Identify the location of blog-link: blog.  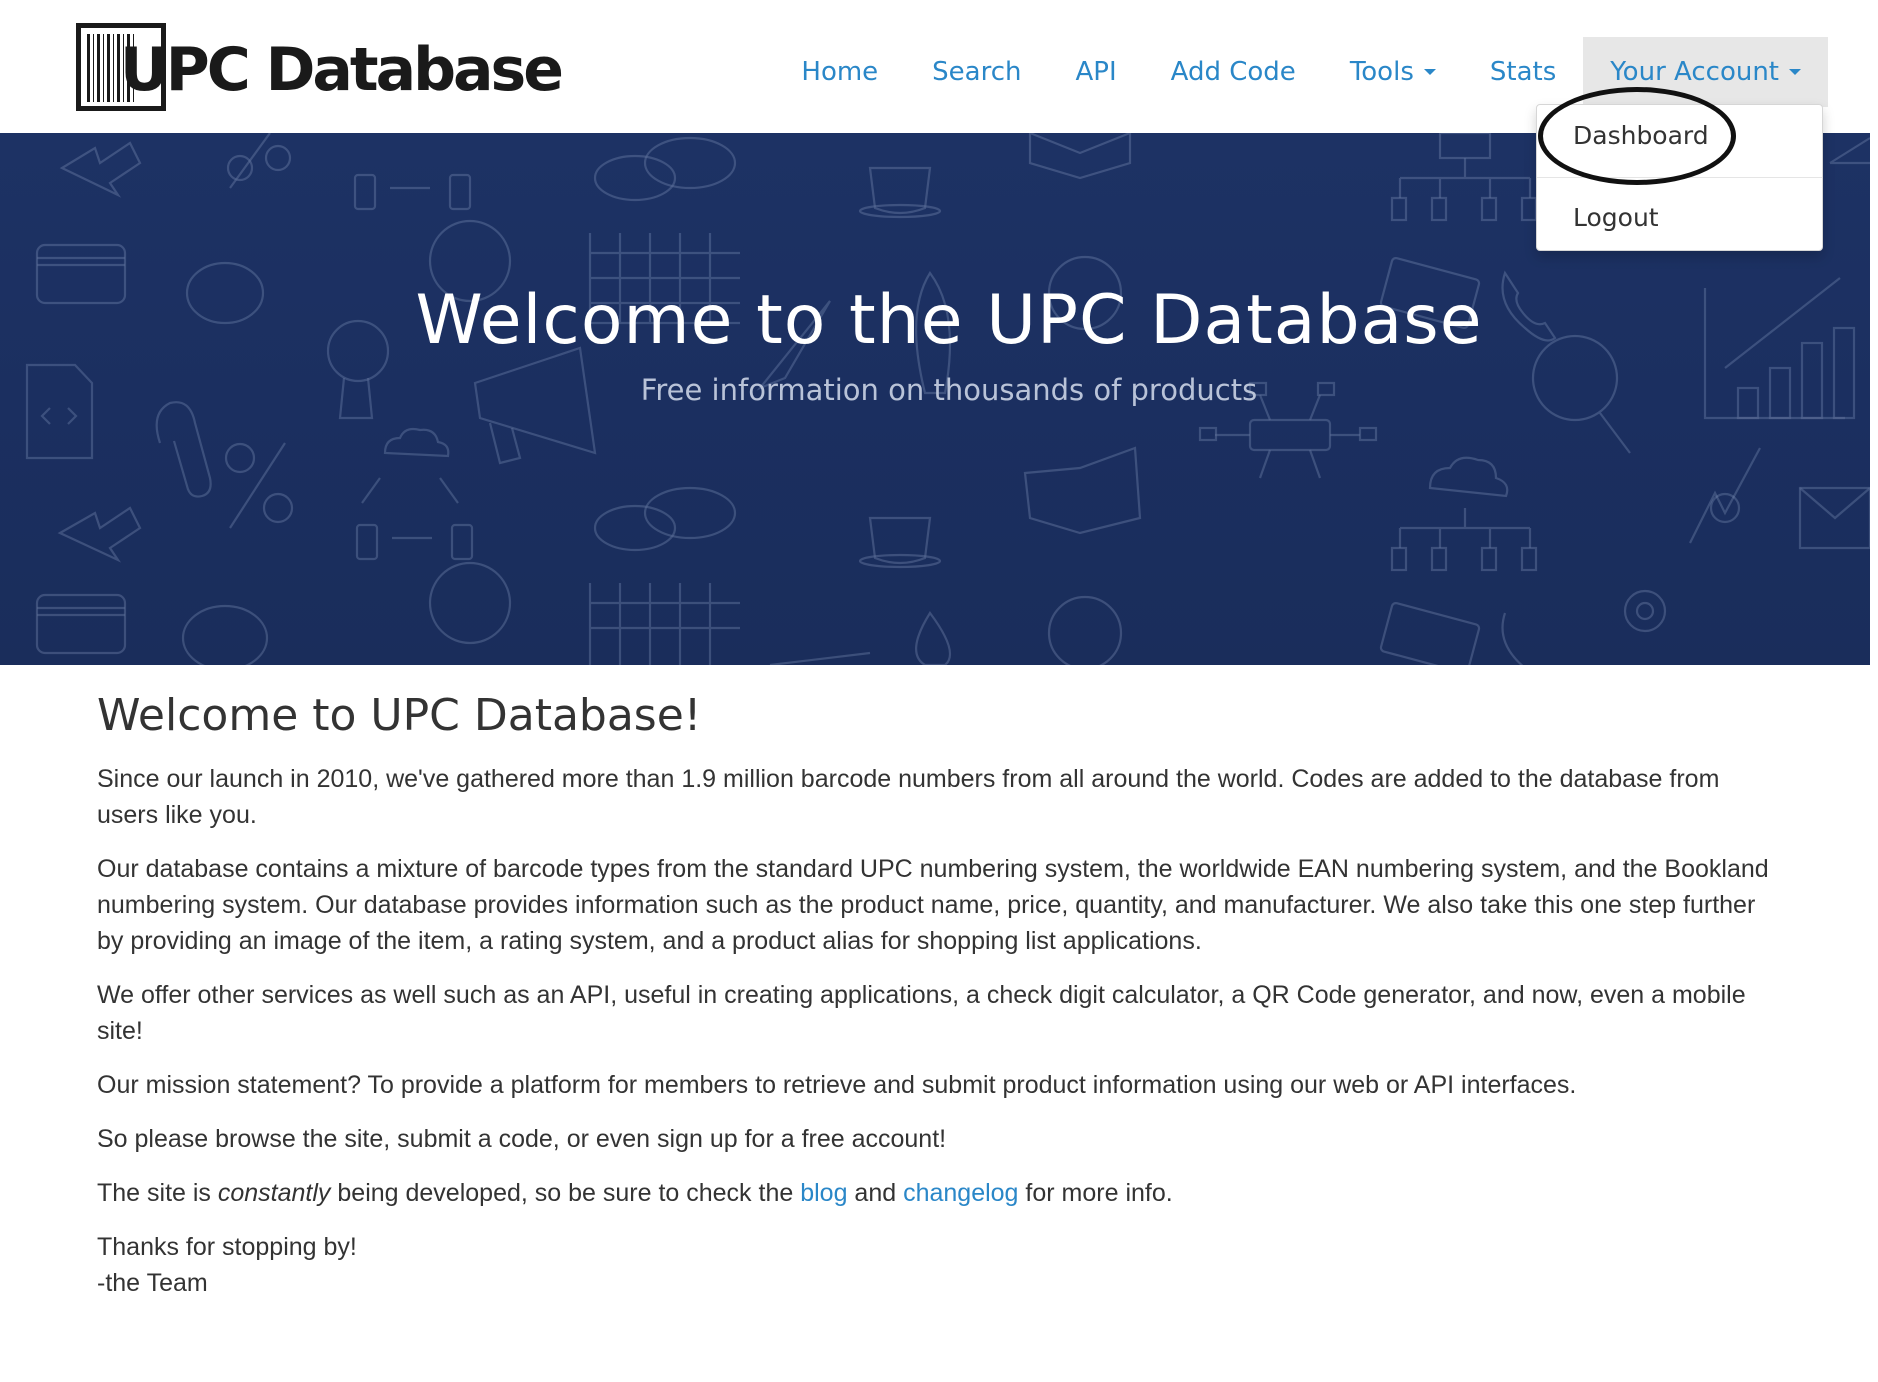
(823, 1193).